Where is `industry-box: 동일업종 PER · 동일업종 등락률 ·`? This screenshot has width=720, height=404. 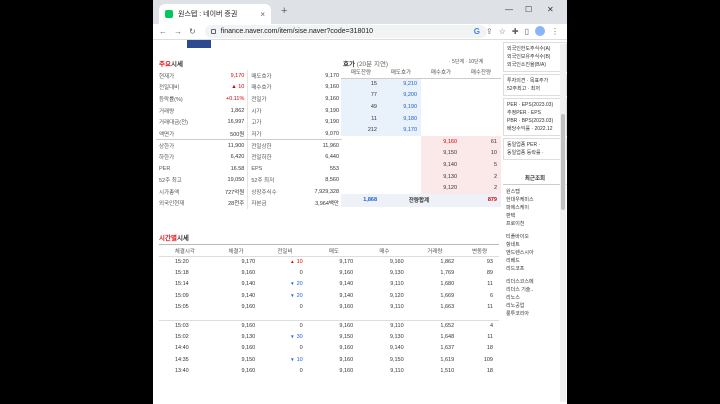 industry-box: 동일업종 PER · 동일업종 등락률 · is located at coordinates (535, 149).